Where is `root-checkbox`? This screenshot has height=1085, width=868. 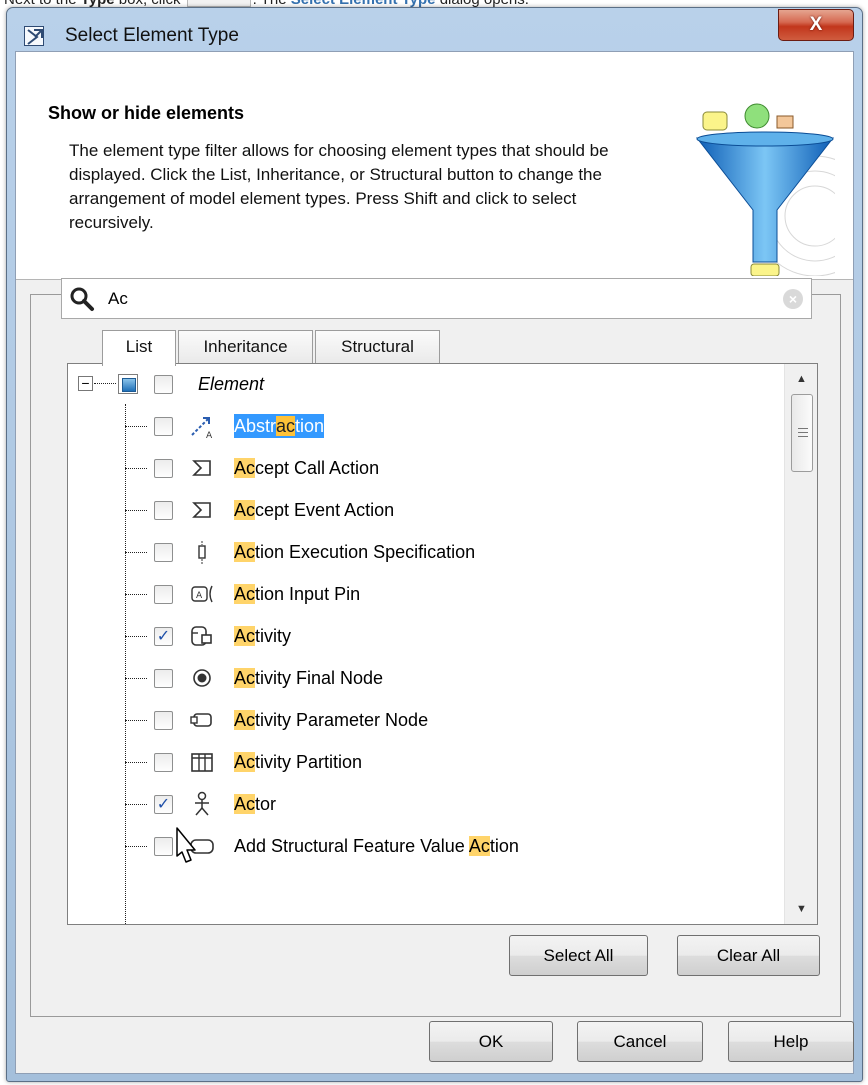
root-checkbox is located at coordinates (163, 384).